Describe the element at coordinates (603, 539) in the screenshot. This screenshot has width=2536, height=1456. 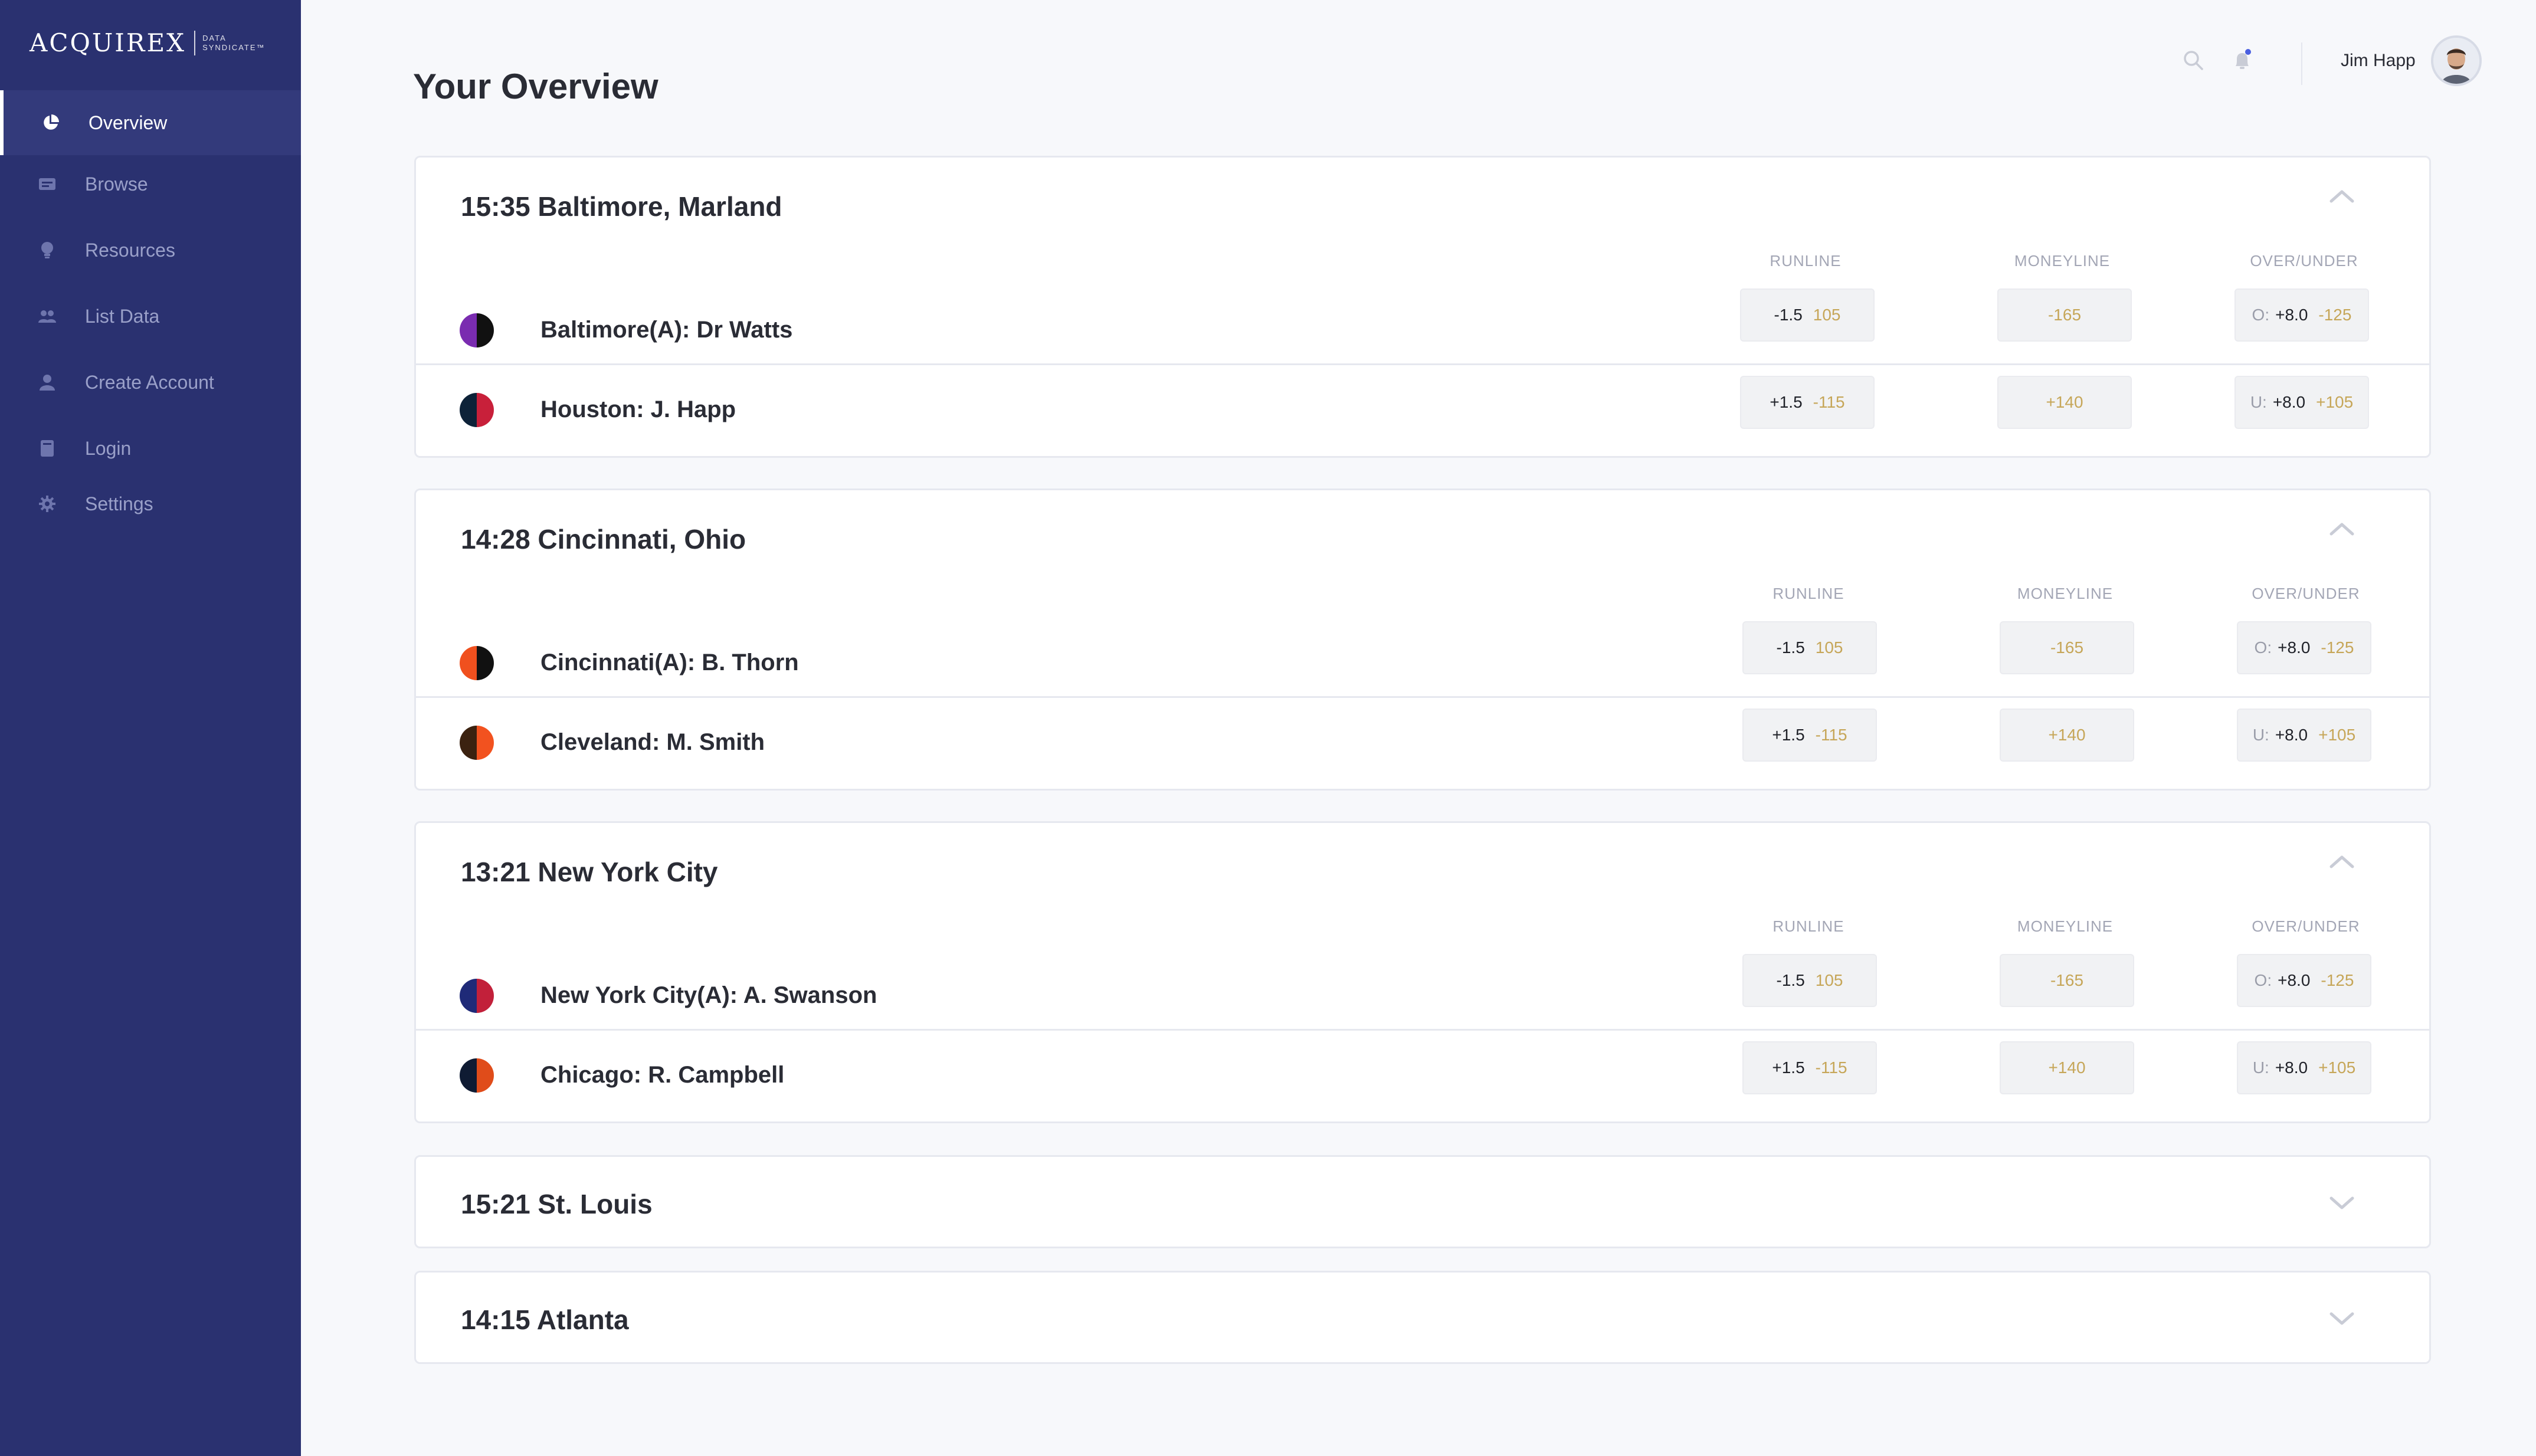
I see `game-title: 14:28 Cincinnati, Ohio` at that location.